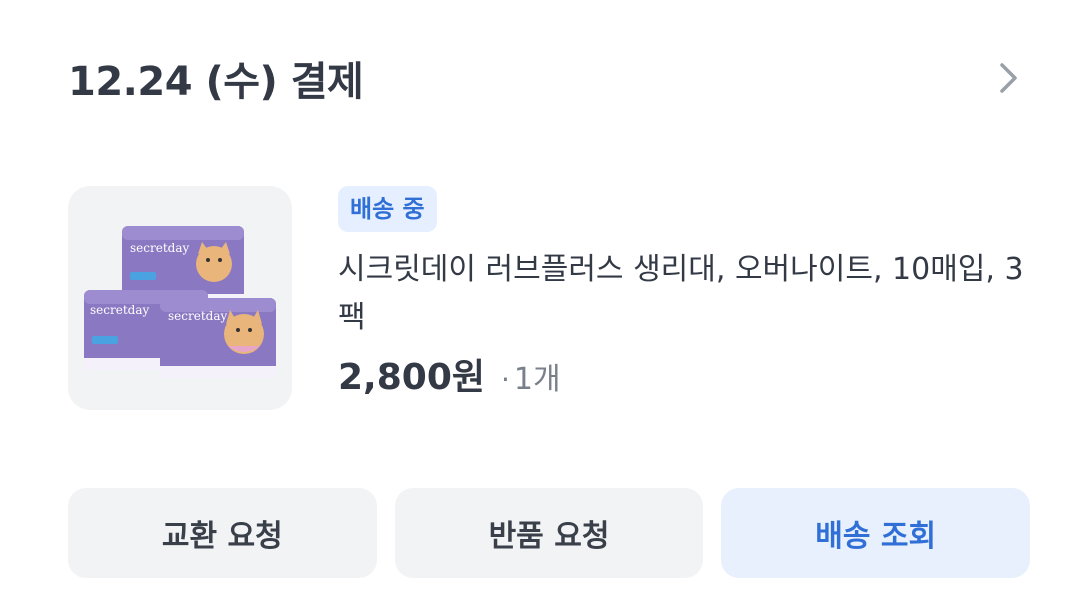 Image resolution: width=1080 pixels, height=615 pixels. I want to click on package-front: secretday, so click(218, 338).